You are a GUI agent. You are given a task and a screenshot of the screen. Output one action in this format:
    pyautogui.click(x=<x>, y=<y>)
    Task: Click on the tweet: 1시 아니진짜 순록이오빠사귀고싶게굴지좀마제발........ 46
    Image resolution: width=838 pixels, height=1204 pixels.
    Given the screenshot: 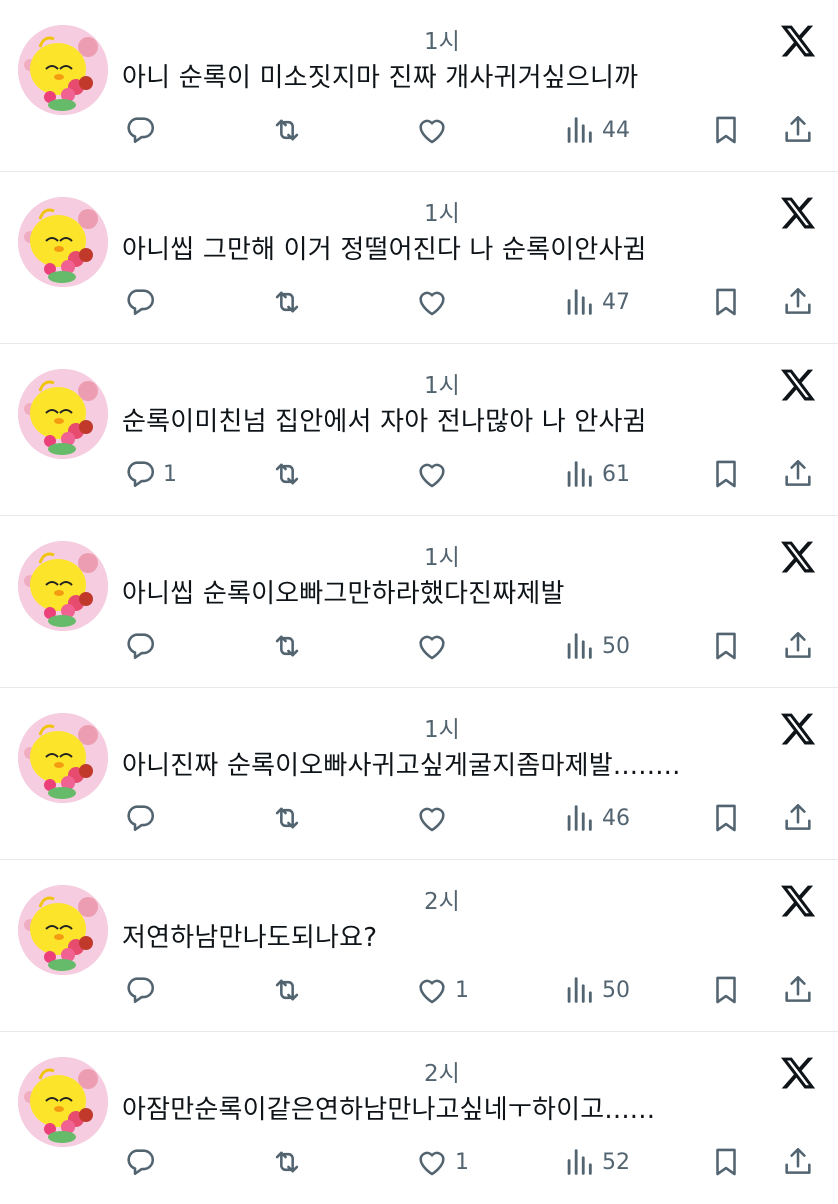 What is the action you would take?
    pyautogui.click(x=419, y=774)
    